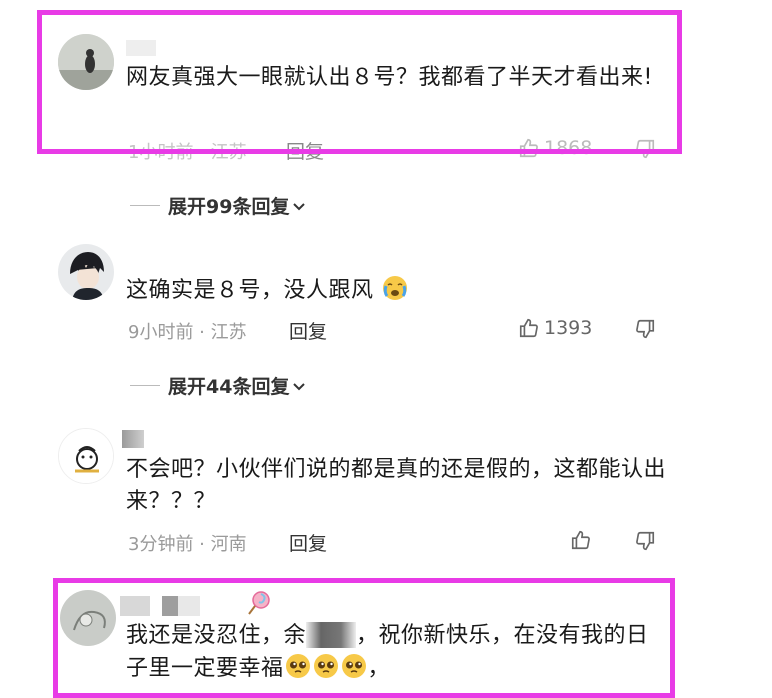 The width and height of the screenshot is (772, 698). I want to click on like-count: 1393, so click(568, 328).